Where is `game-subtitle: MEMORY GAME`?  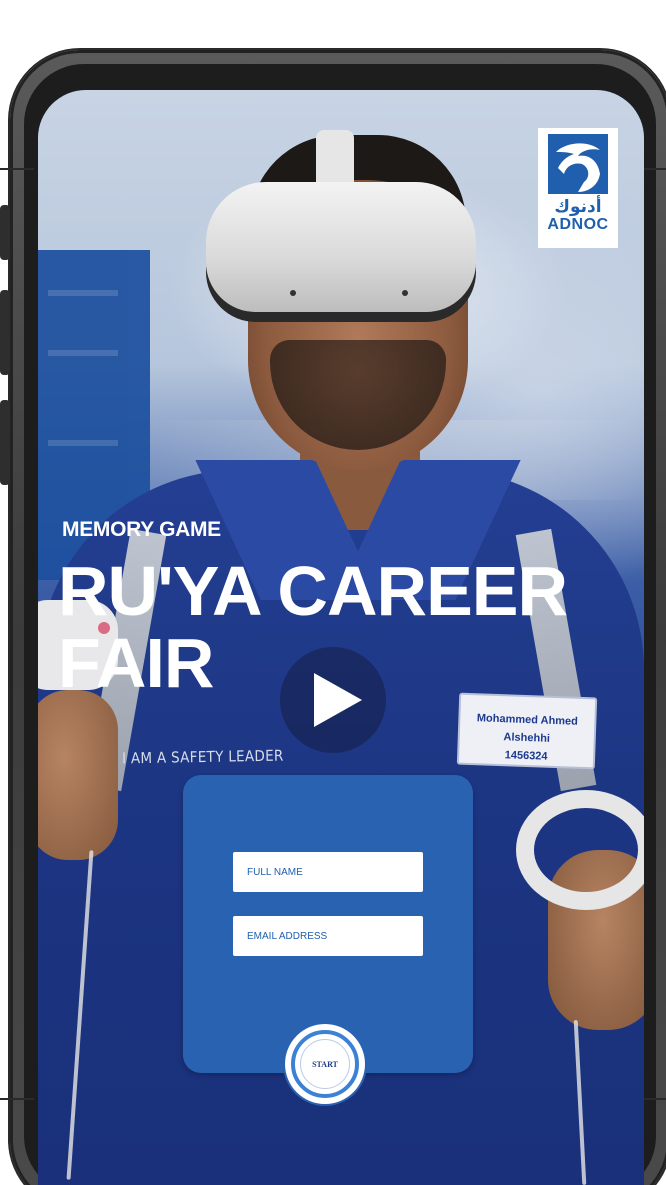 game-subtitle: MEMORY GAME is located at coordinates (141, 529).